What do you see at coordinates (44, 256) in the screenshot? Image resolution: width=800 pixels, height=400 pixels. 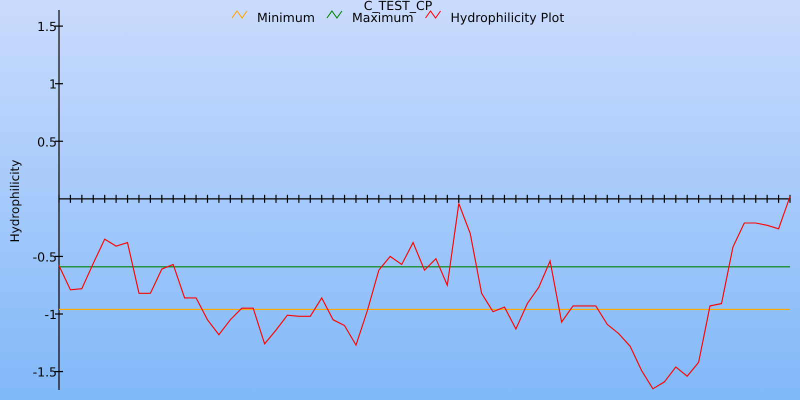 I see `y-tick-label: -0.5` at bounding box center [44, 256].